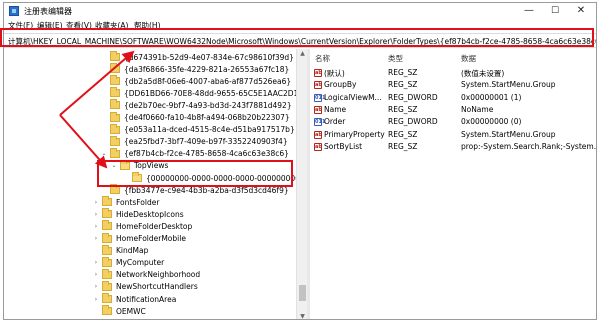 The image size is (600, 322). I want to click on tree-item-label: MyComputer, so click(140, 263).